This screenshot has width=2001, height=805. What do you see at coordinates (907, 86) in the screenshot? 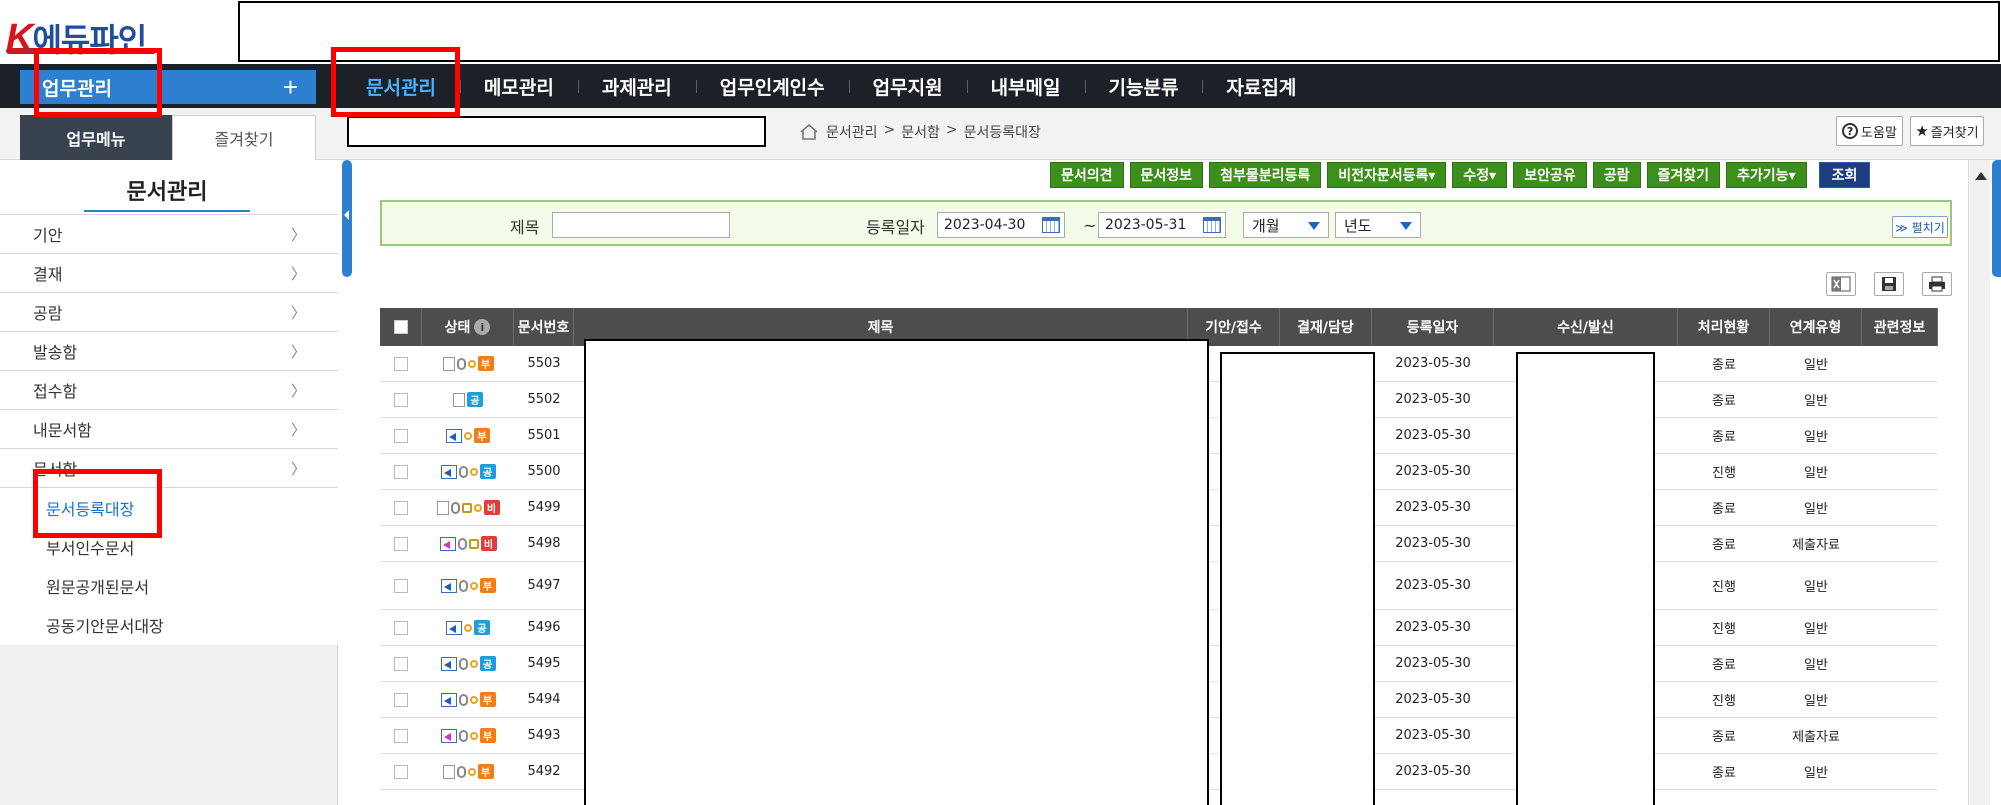
I see `nav-item: 업무지원` at bounding box center [907, 86].